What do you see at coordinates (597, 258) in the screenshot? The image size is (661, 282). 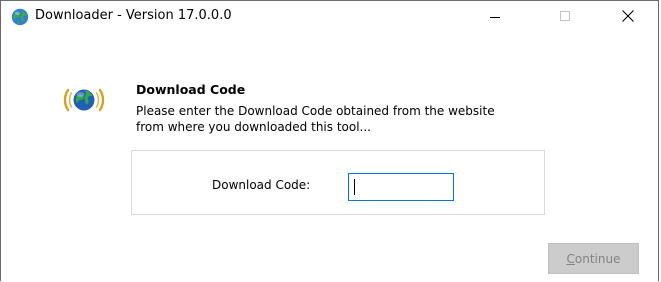 I see `continue-label: ontinue` at bounding box center [597, 258].